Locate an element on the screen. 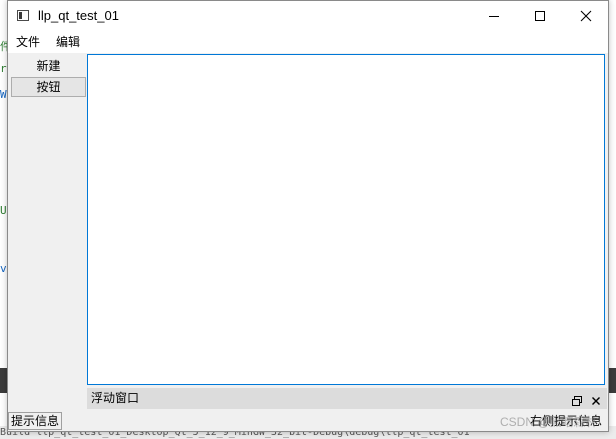 The height and width of the screenshot is (439, 616). toolbar-push-button: 按钮 is located at coordinates (48, 87).